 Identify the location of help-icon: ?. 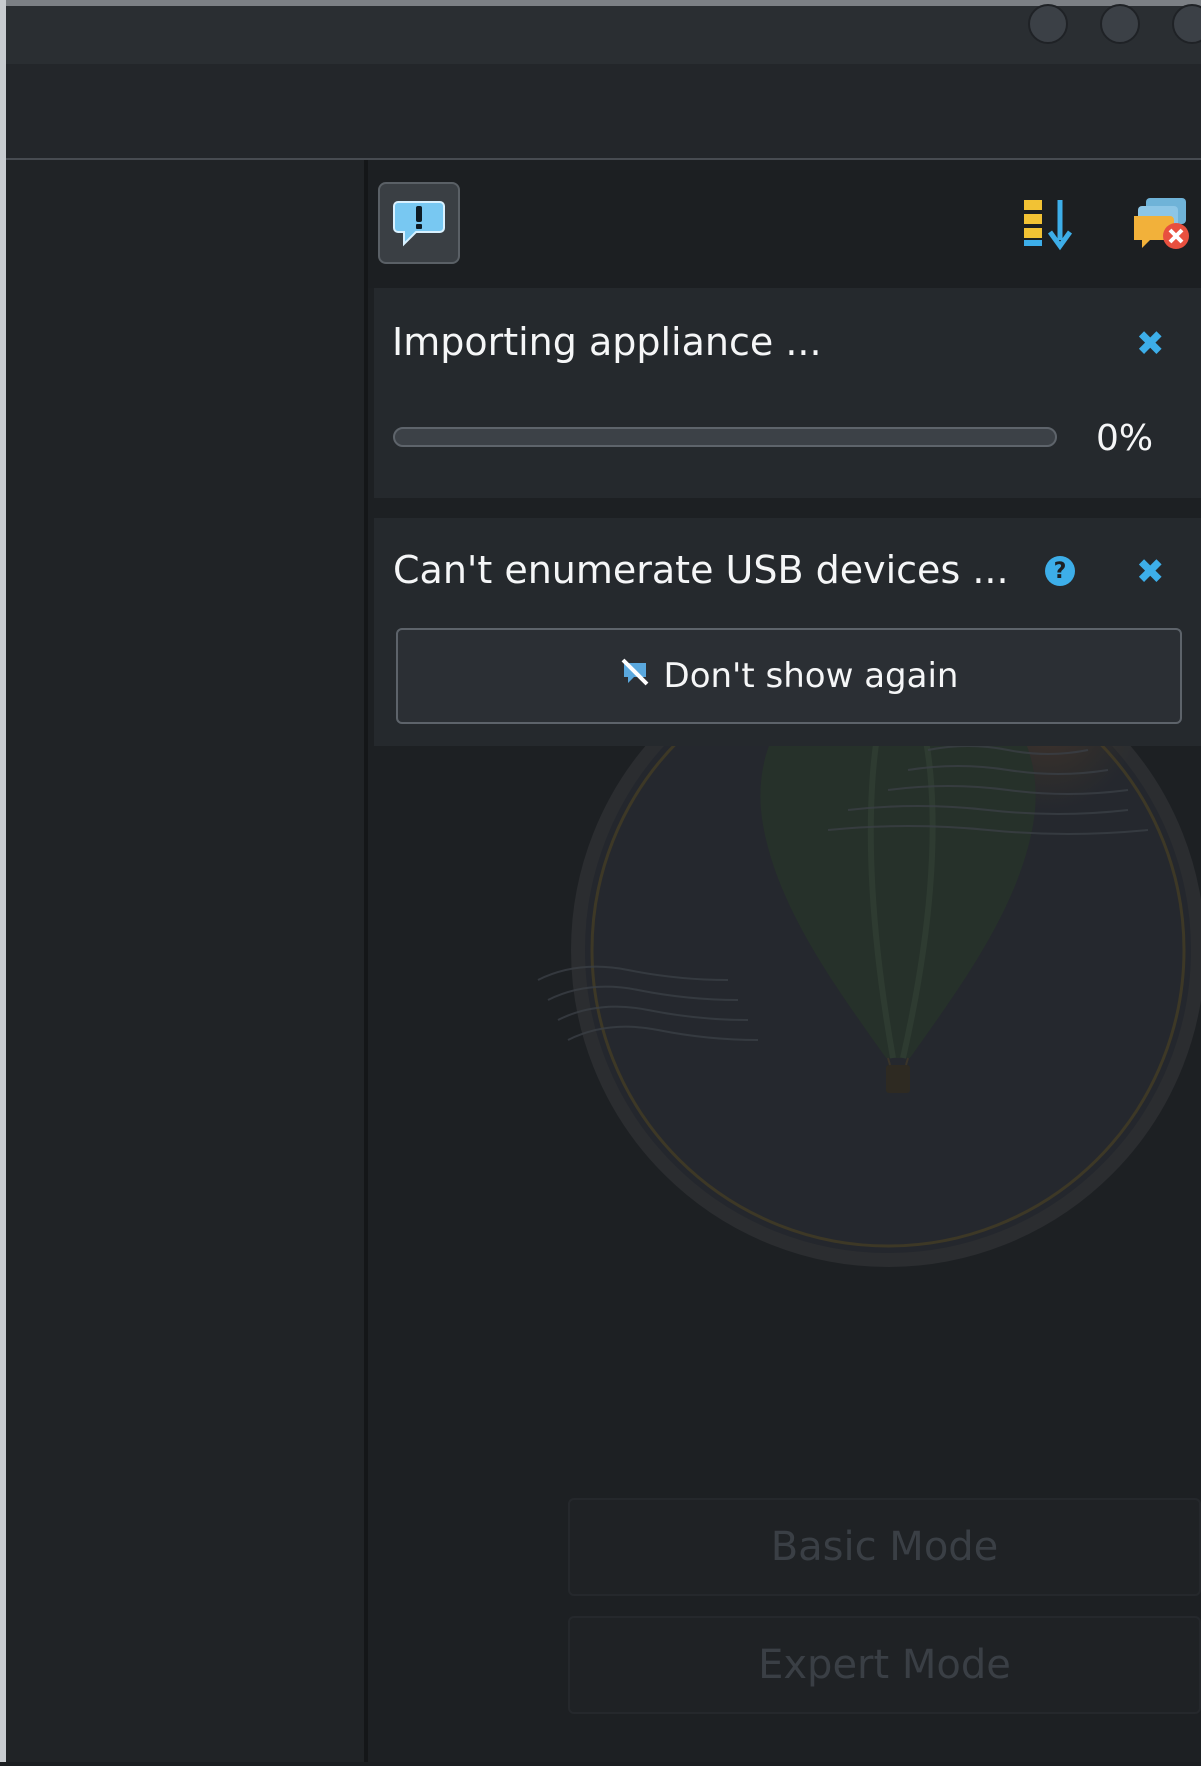
(1060, 571).